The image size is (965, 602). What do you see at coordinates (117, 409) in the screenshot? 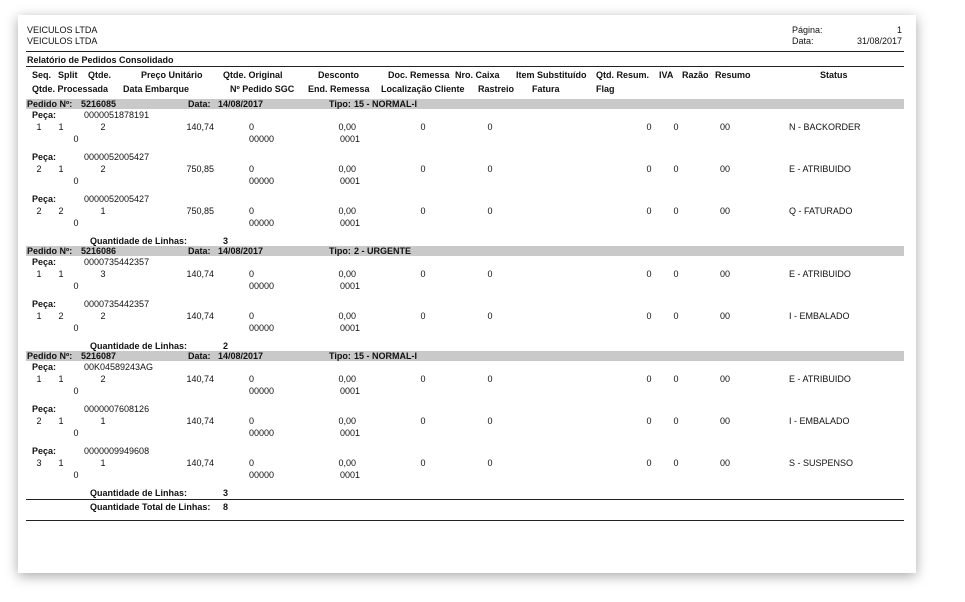
I see `piece-code: 0000007608126` at bounding box center [117, 409].